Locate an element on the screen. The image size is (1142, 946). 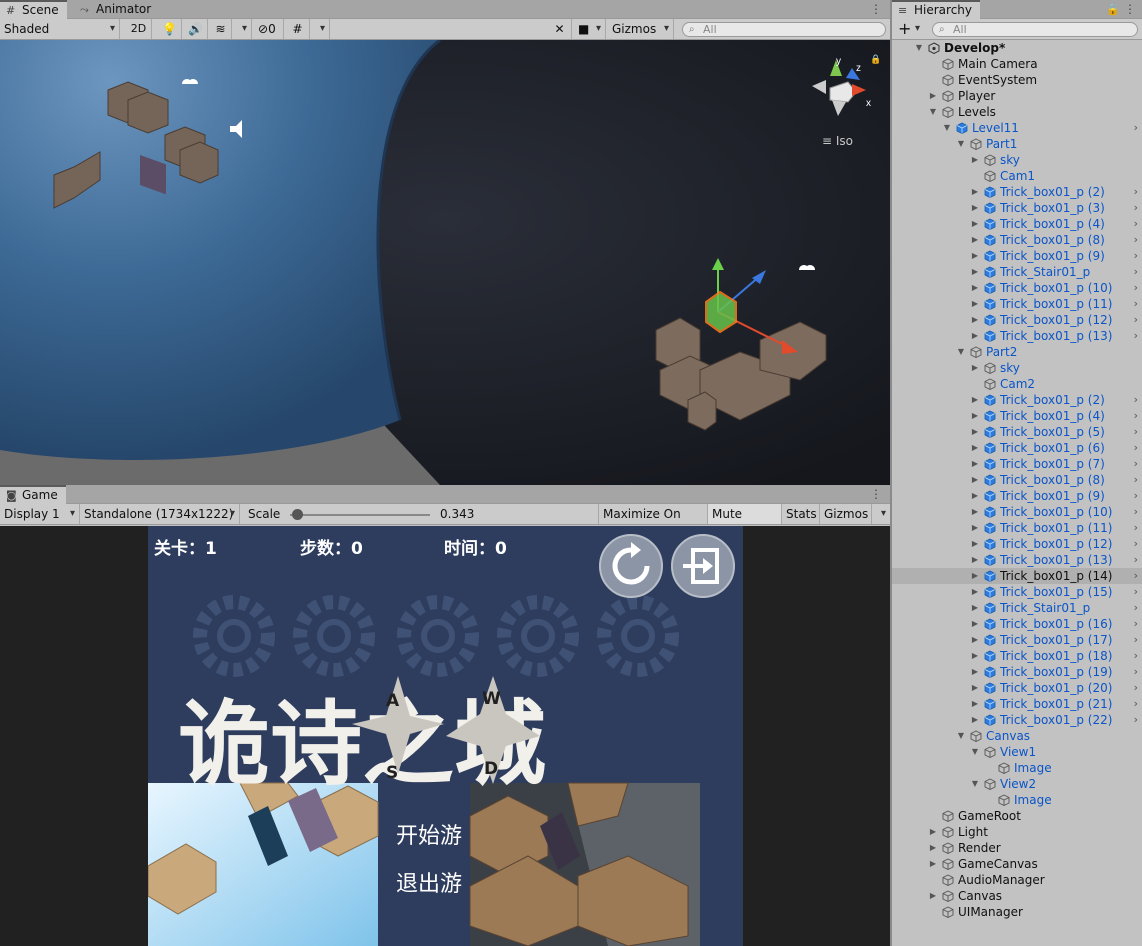
hierarchy-row: AudioManager is located at coordinates (1017, 880).